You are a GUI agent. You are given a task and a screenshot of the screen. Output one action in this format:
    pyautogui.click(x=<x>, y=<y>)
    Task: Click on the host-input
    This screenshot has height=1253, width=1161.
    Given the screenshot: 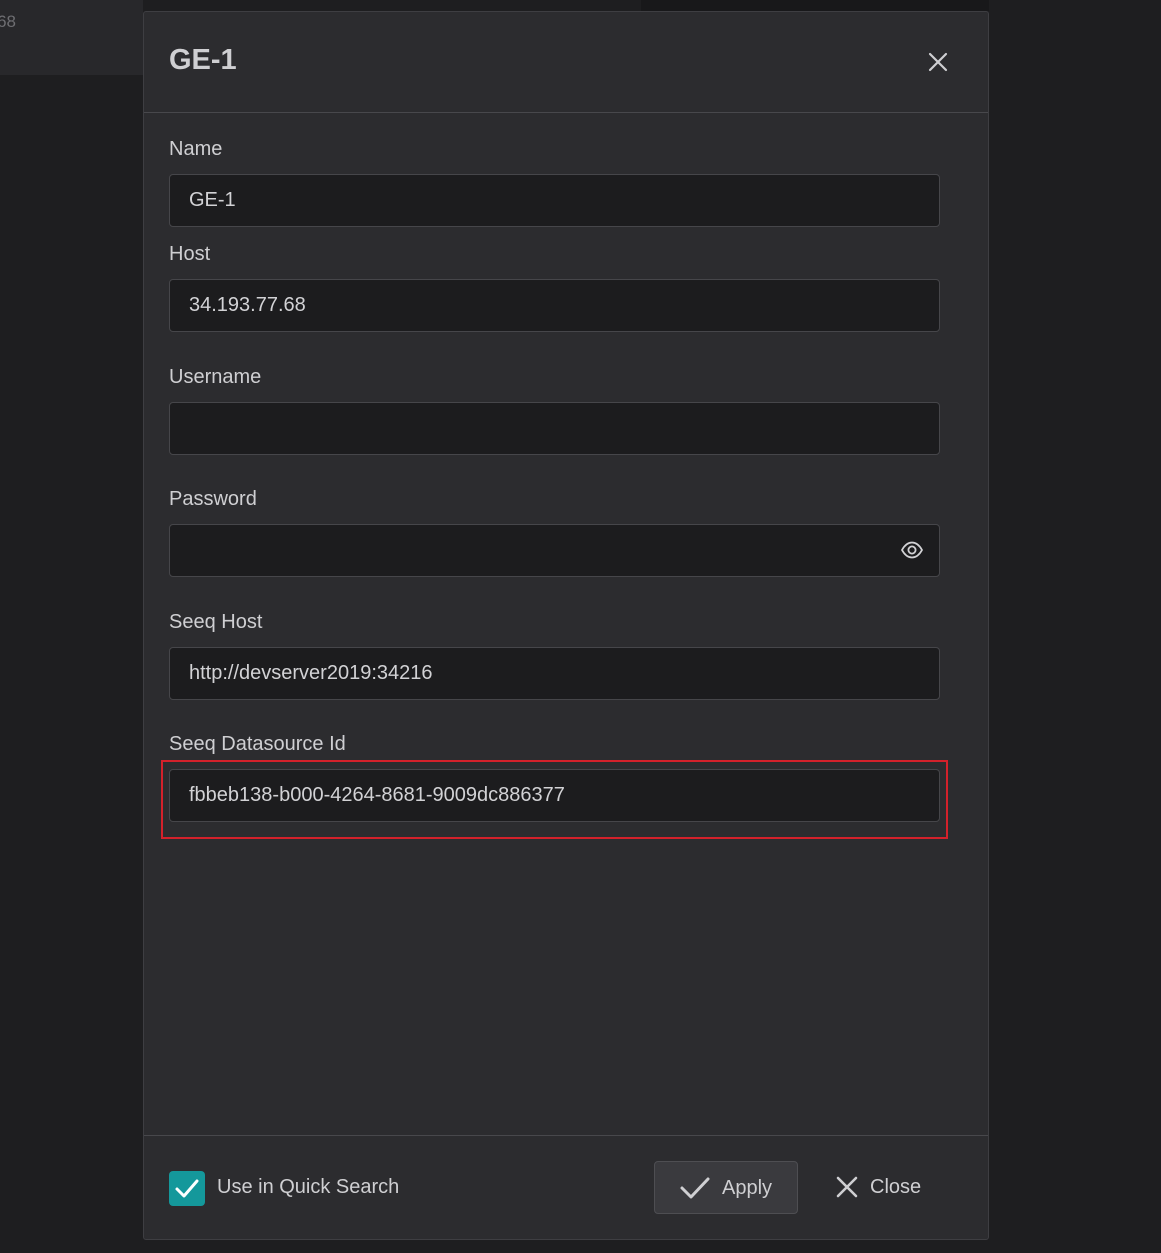 What is the action you would take?
    pyautogui.click(x=554, y=305)
    